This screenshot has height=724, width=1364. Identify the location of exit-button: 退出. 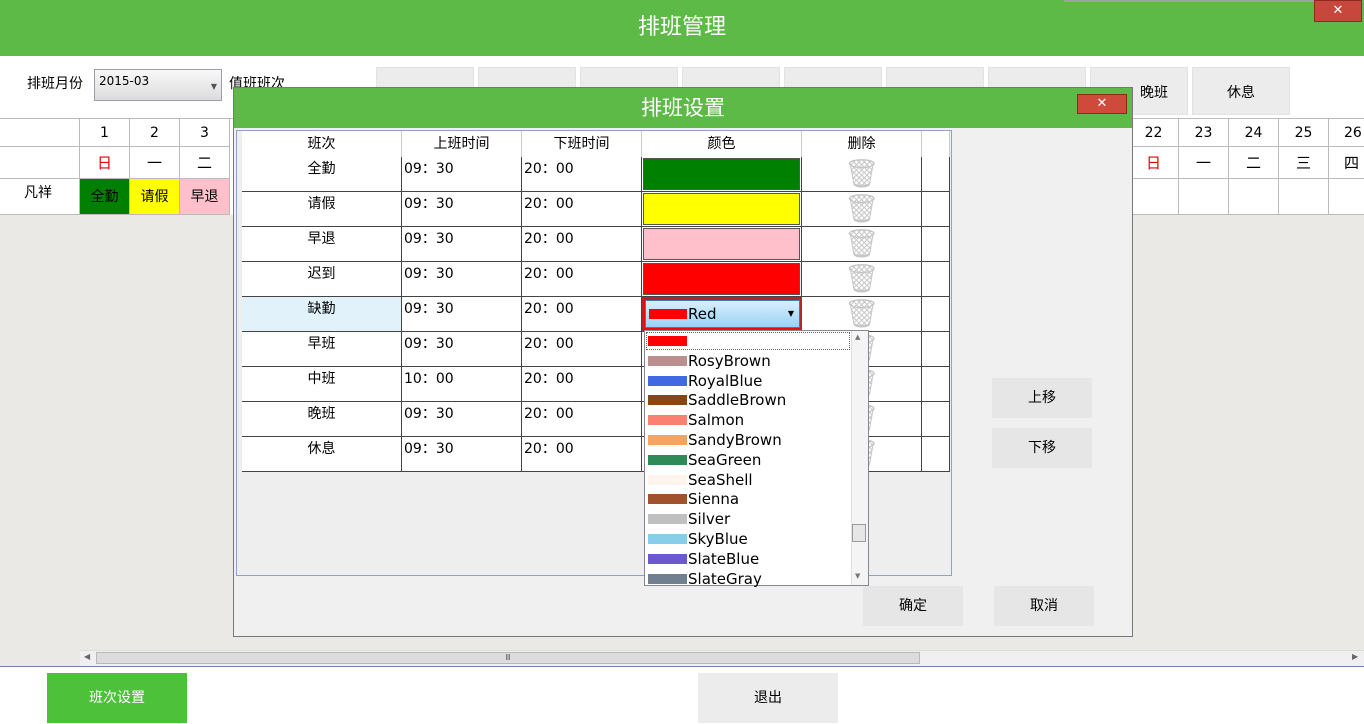
(768, 698).